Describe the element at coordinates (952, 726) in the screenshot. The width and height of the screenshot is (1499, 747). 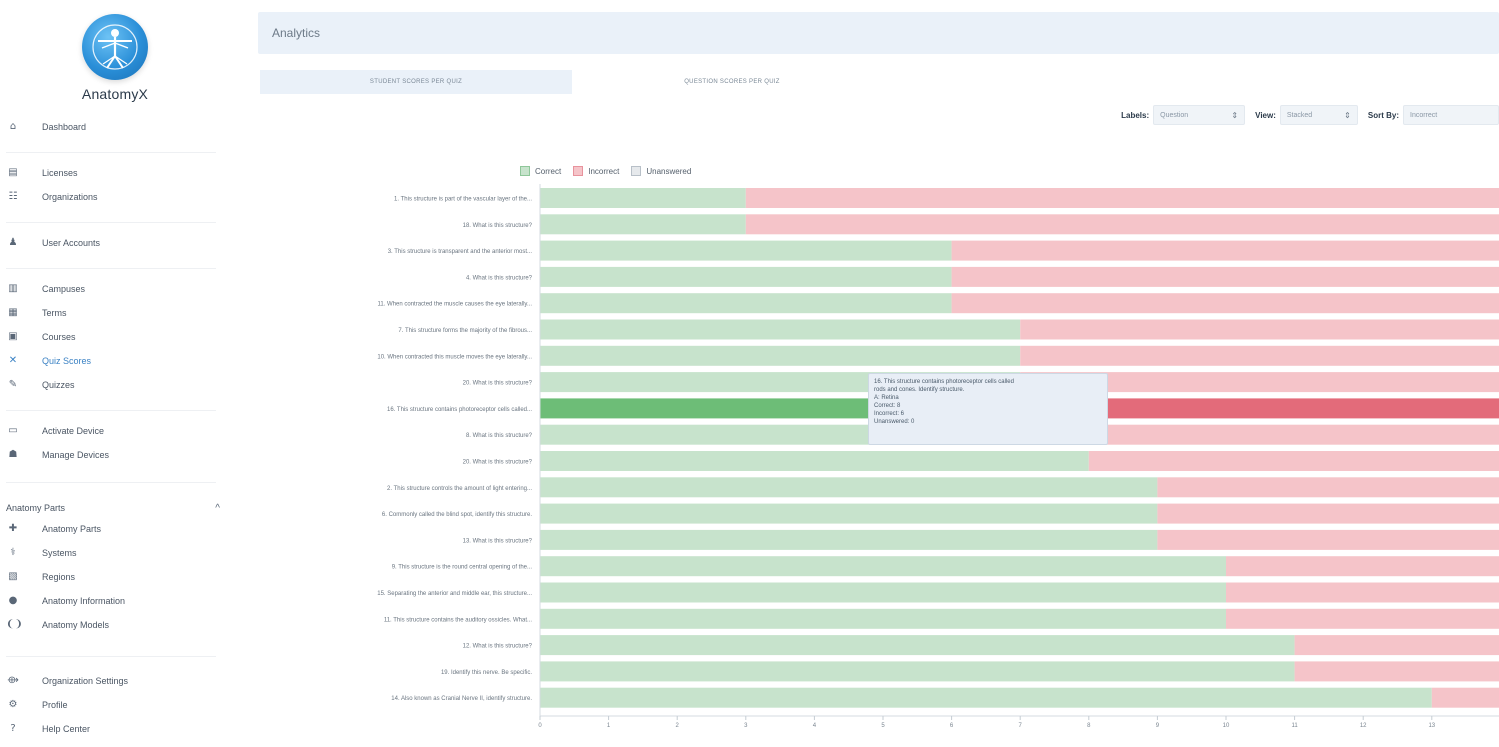
I see `x-tick-label: 6` at that location.